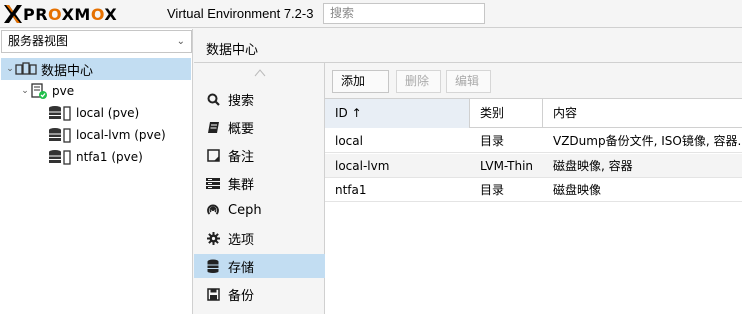  Describe the element at coordinates (259, 294) in the screenshot. I see `menu-item-backup: 备份` at that location.